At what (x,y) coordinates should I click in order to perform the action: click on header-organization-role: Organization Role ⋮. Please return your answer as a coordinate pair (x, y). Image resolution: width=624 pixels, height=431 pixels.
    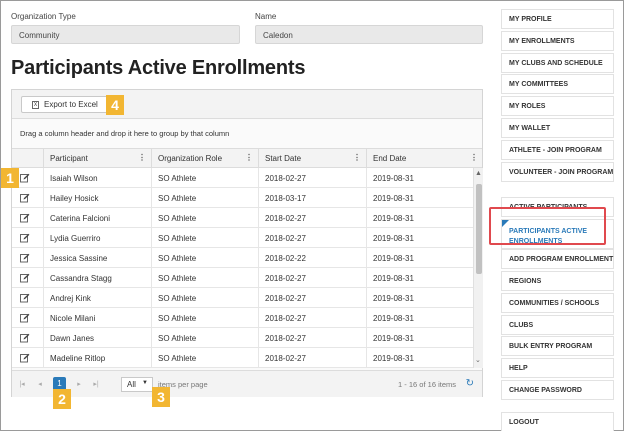
    Looking at the image, I should click on (204, 158).